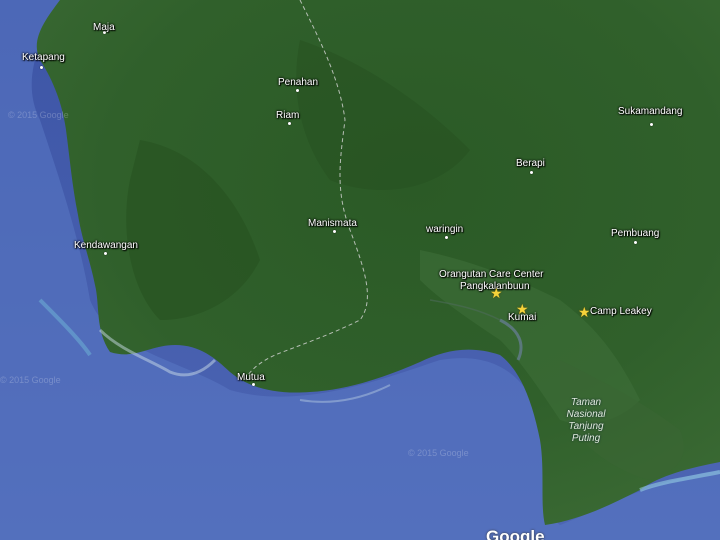 Image resolution: width=720 pixels, height=540 pixels. What do you see at coordinates (650, 112) in the screenshot?
I see `place-label-sukamandang: Sukamandang` at bounding box center [650, 112].